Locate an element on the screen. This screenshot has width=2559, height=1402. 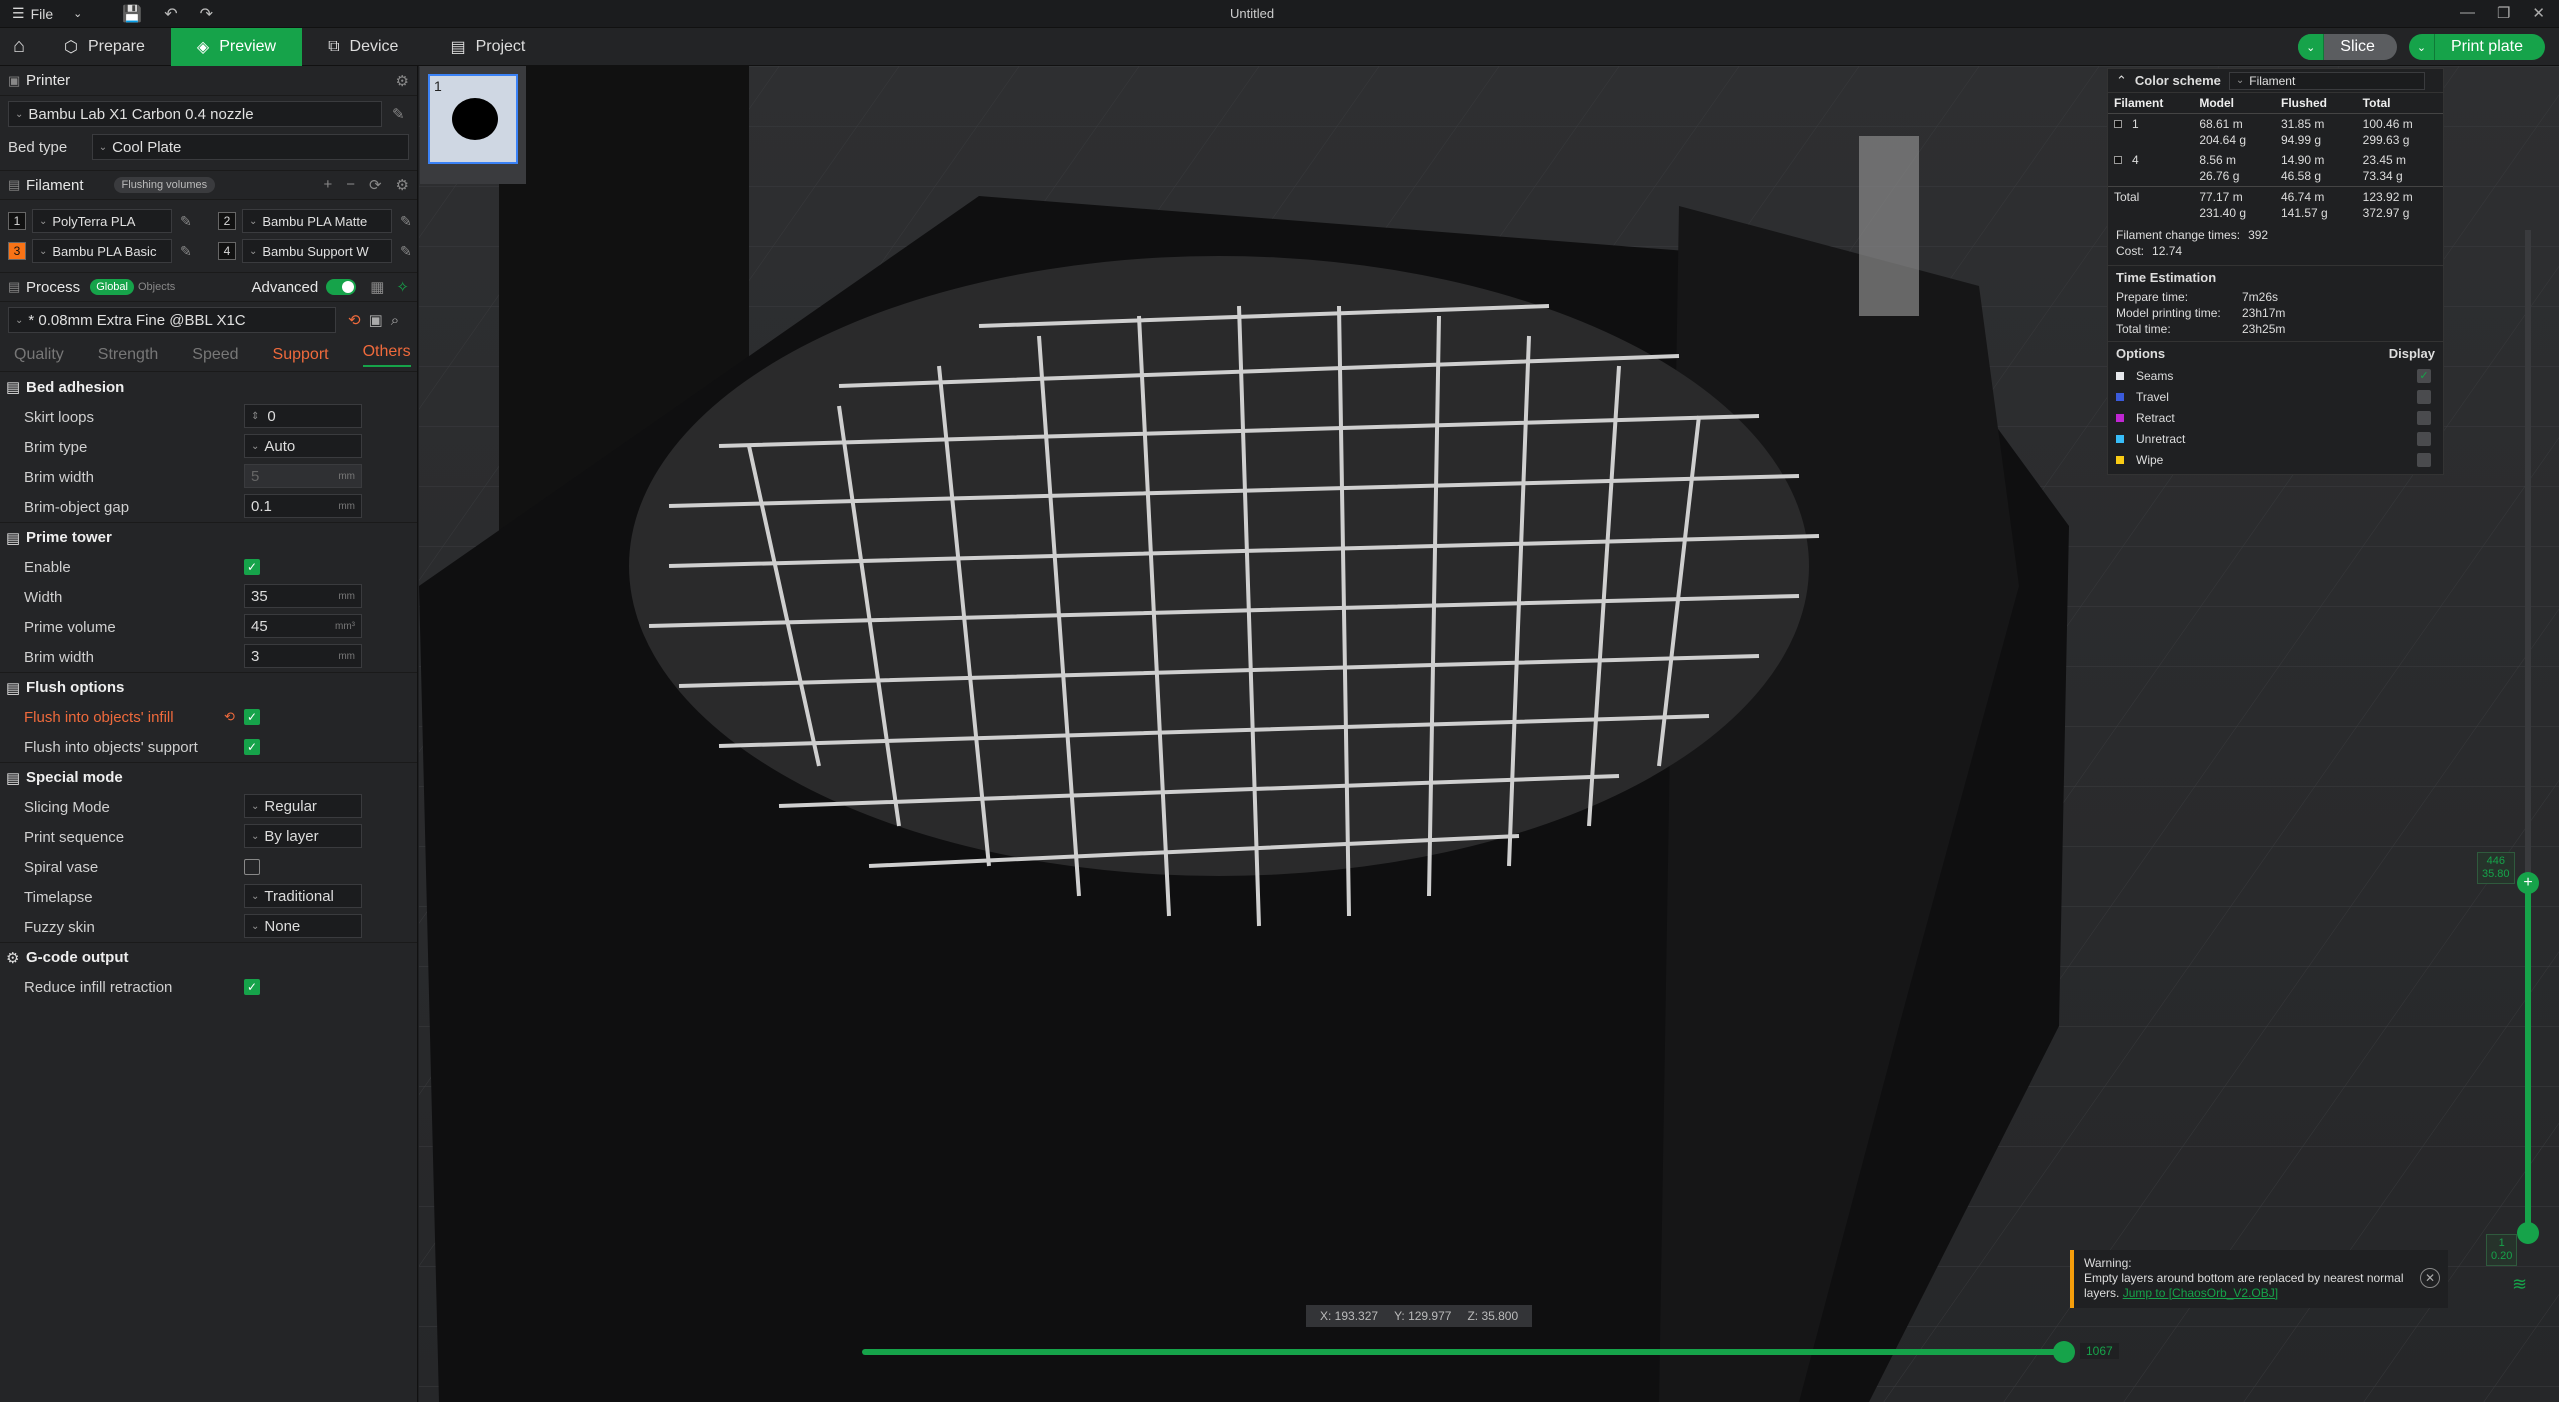
tab-strength: Strength is located at coordinates (128, 355).